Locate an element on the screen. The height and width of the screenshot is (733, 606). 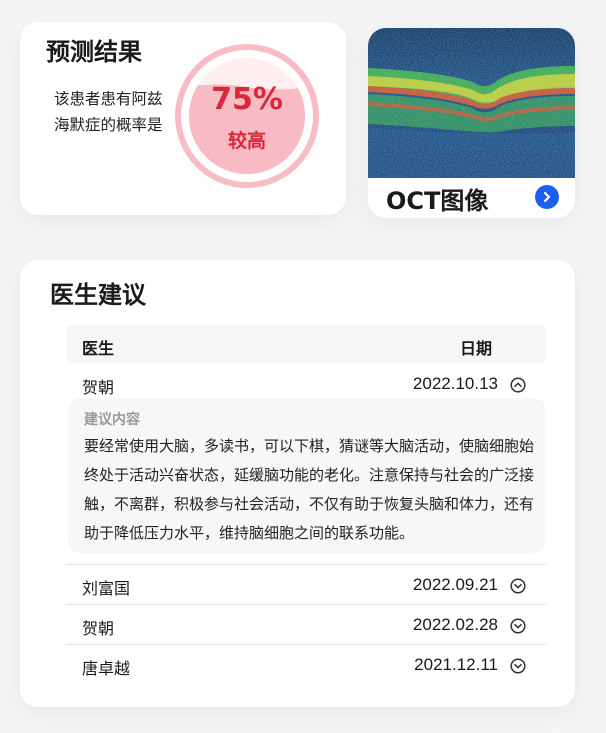
prediction-card: 预测结果 该患者患有阿兹海默症的概率是 75% 较高 is located at coordinates (183, 118).